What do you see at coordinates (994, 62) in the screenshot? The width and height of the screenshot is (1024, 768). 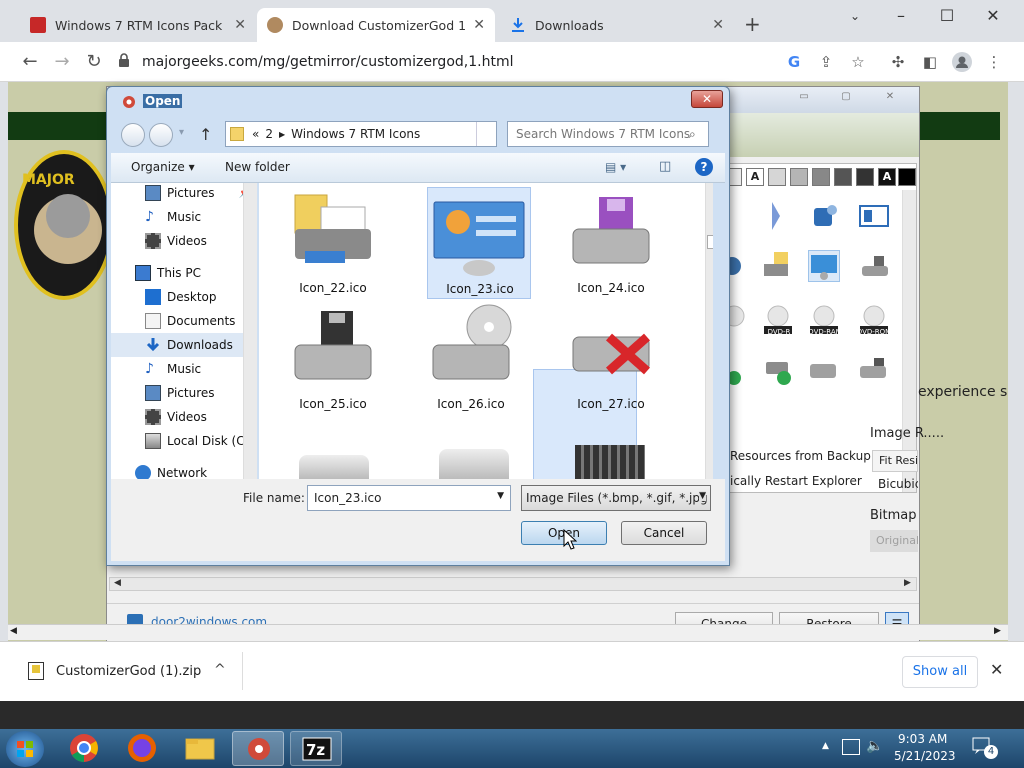 I see `menu-kebab-icon: ⋮` at bounding box center [994, 62].